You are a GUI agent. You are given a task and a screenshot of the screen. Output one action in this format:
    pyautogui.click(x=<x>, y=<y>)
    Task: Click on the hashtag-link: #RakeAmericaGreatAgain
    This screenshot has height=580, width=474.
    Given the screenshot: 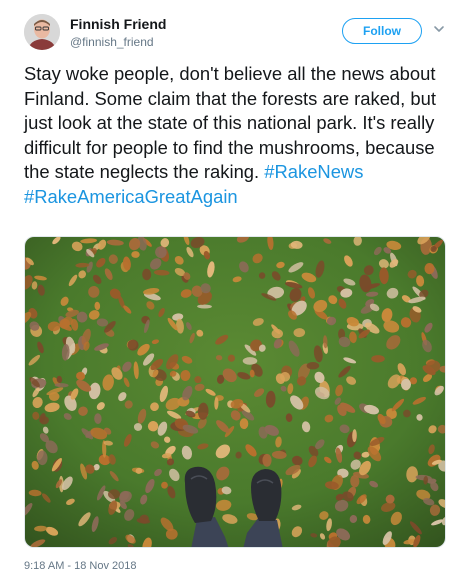 What is the action you would take?
    pyautogui.click(x=131, y=196)
    